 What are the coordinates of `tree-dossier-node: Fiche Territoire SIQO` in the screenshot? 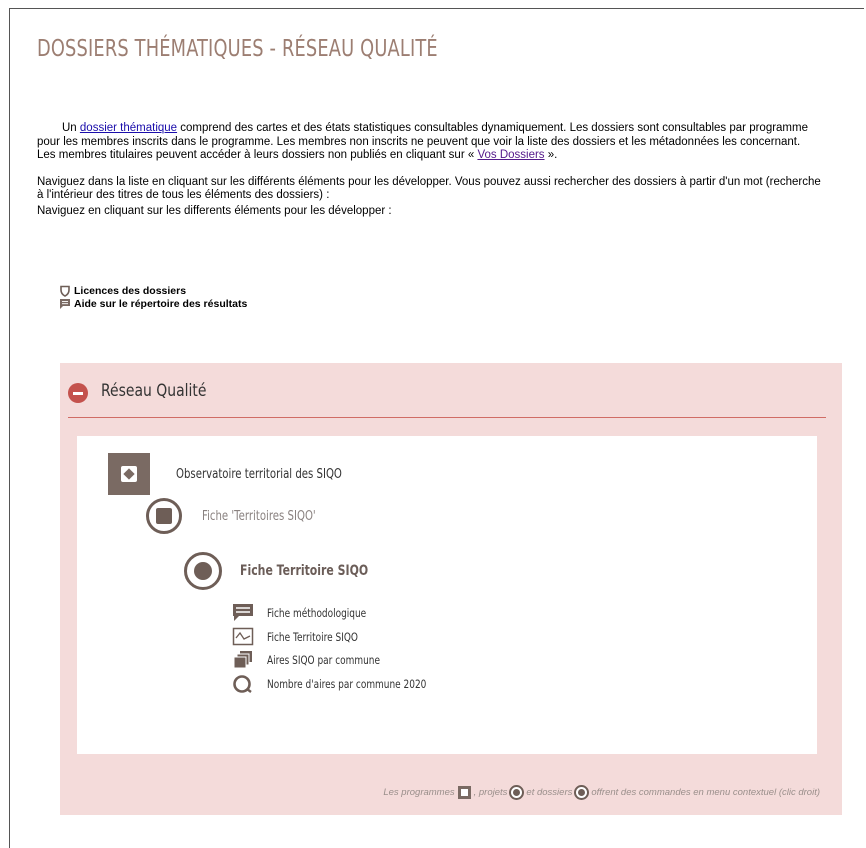 It's located at (294, 571).